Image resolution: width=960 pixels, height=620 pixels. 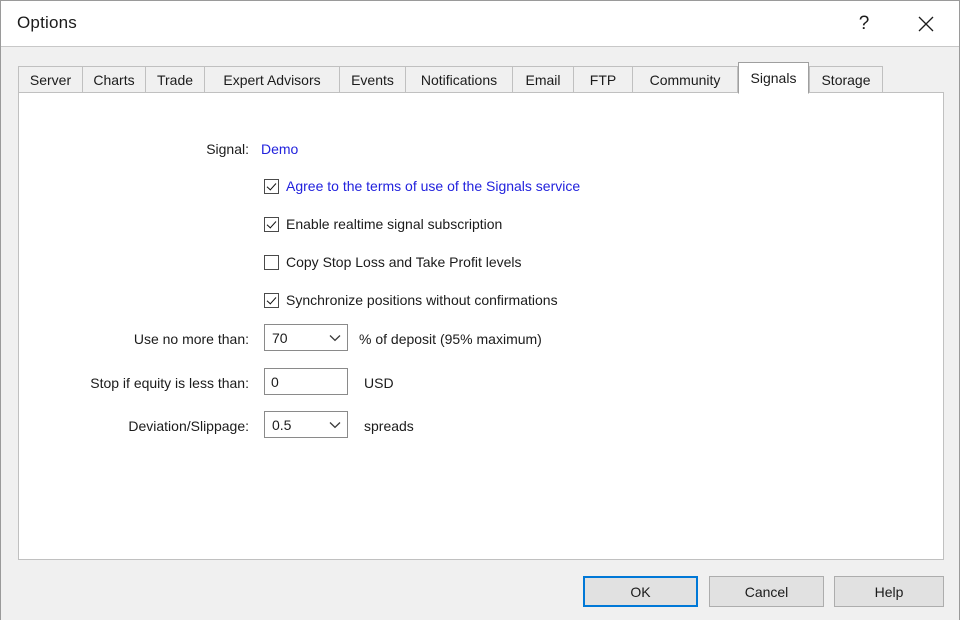 I want to click on agree-terms-checkbox, so click(x=271, y=186).